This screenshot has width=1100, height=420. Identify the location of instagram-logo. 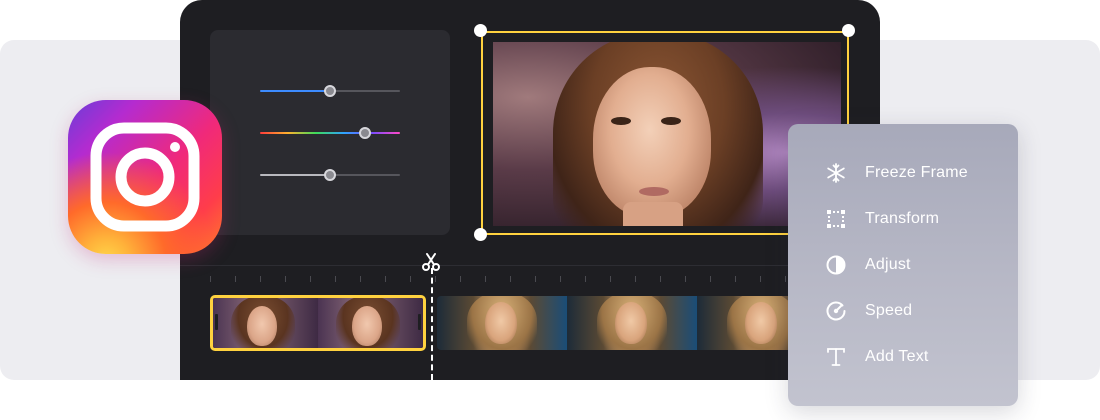
(145, 177).